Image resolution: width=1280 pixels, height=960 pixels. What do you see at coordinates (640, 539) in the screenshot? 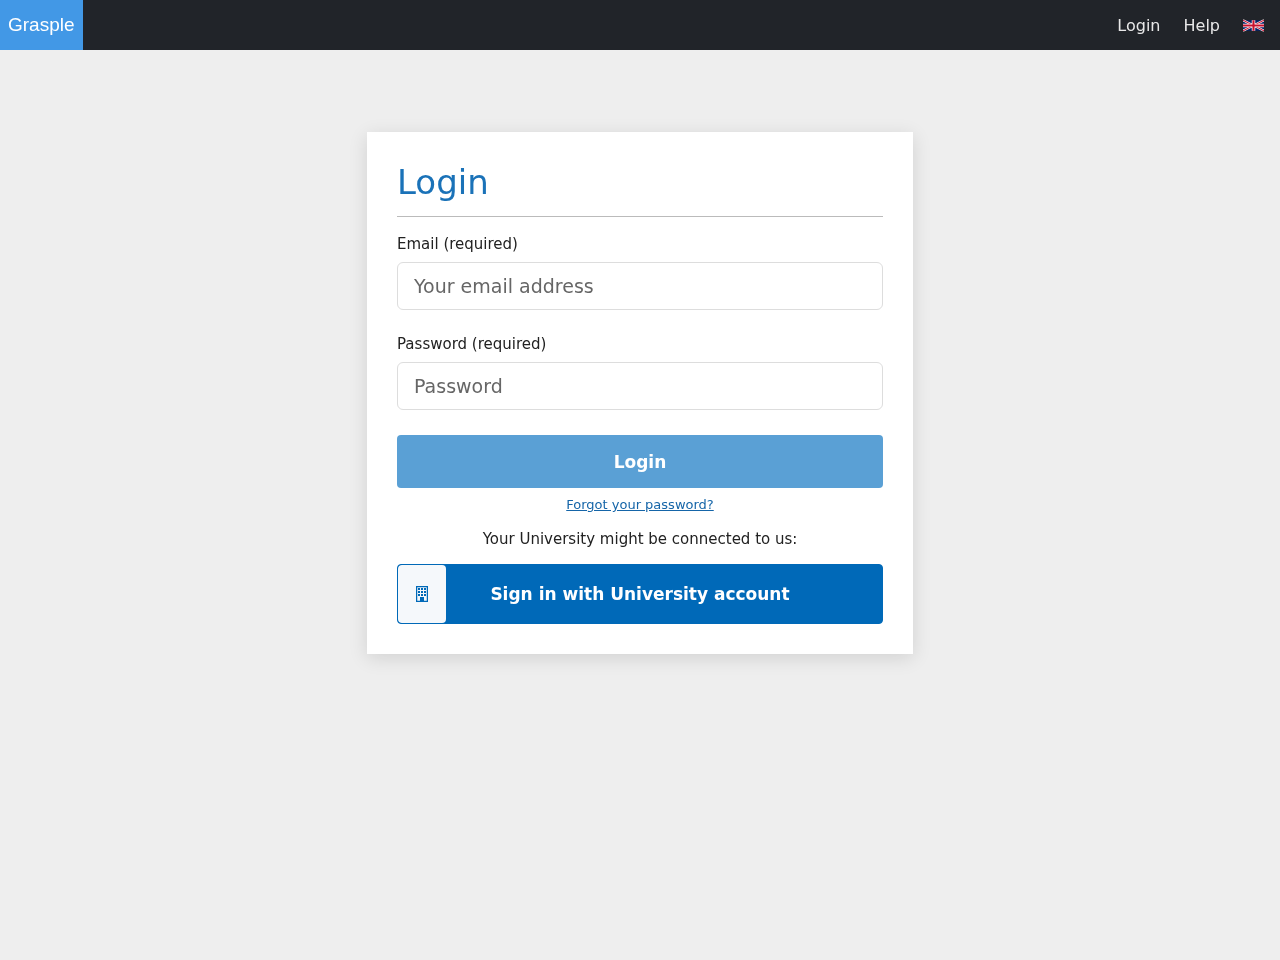
I see `sso-note: Your University might be connected to us:` at bounding box center [640, 539].